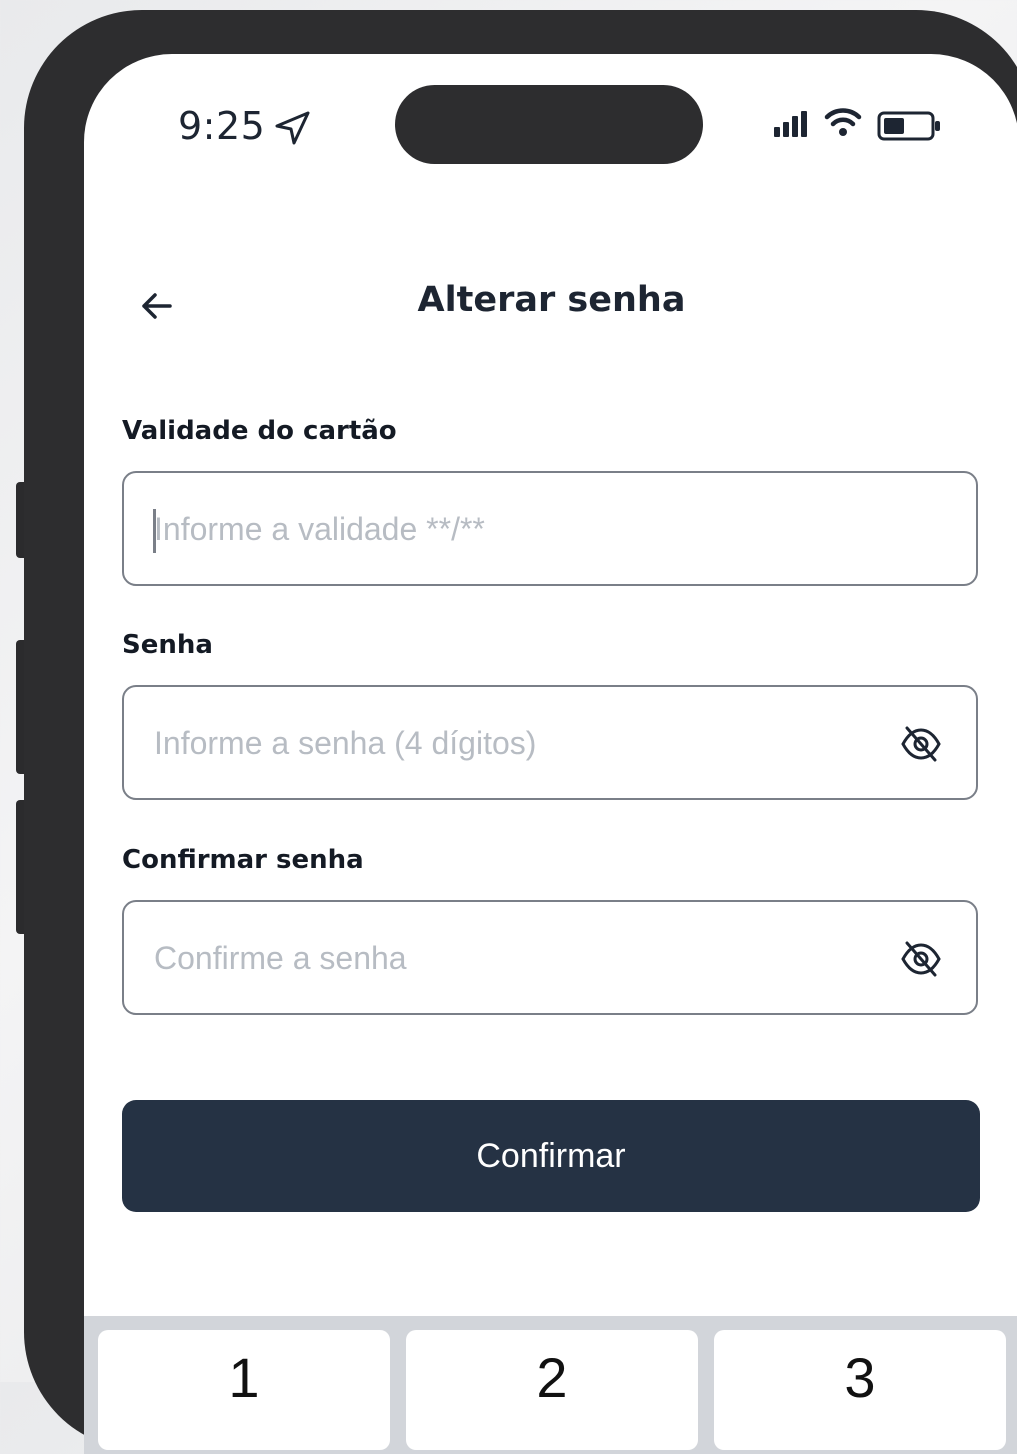  Describe the element at coordinates (292, 128) in the screenshot. I see `location-arrow-icon` at that location.